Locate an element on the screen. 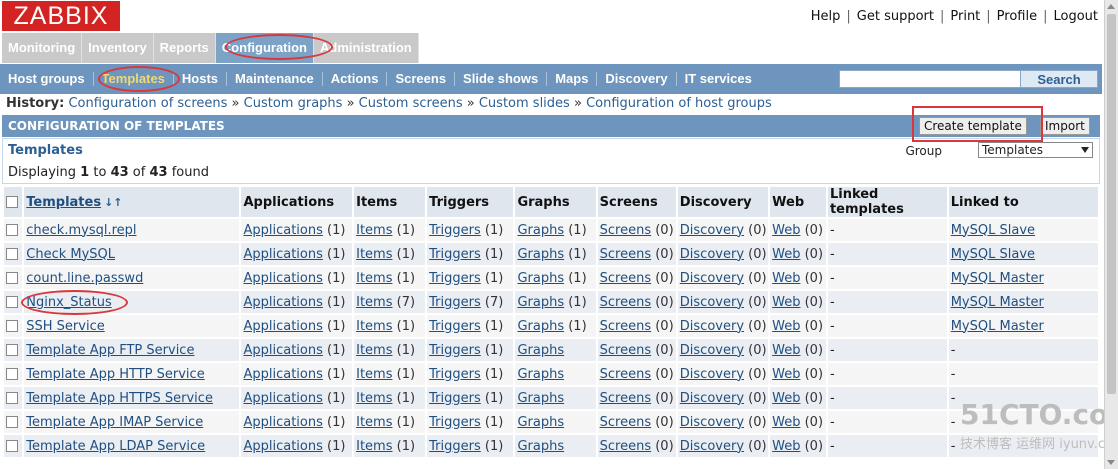 This screenshot has height=469, width=1118. import-button: Import is located at coordinates (1065, 126).